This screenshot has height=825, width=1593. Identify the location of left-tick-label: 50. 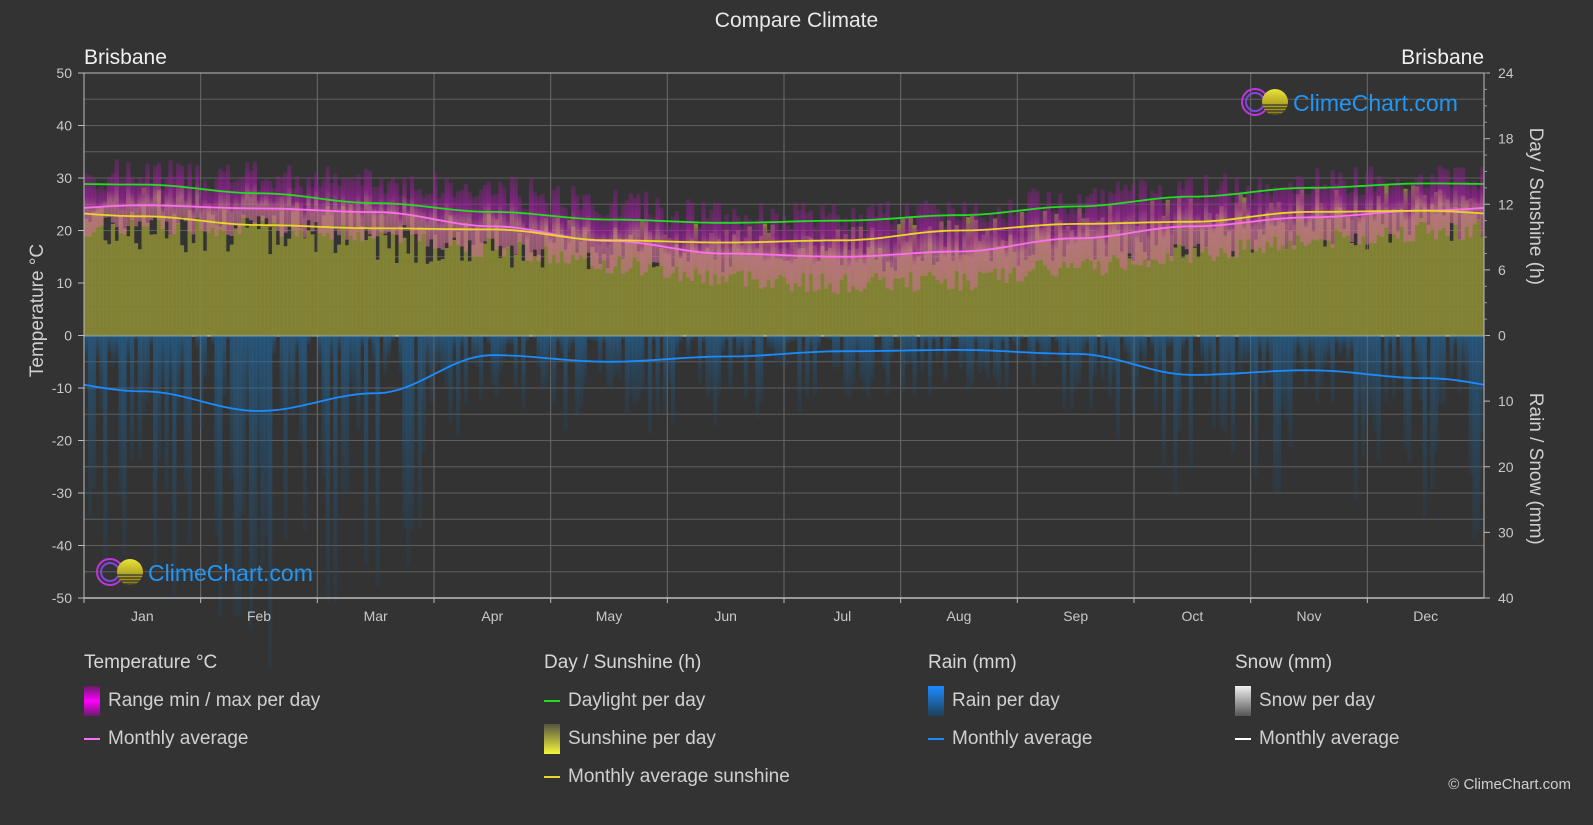
(64, 73).